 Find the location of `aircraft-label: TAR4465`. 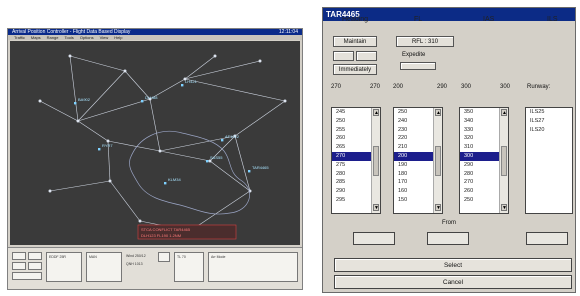

aircraft-label: TAR4465 is located at coordinates (260, 167).